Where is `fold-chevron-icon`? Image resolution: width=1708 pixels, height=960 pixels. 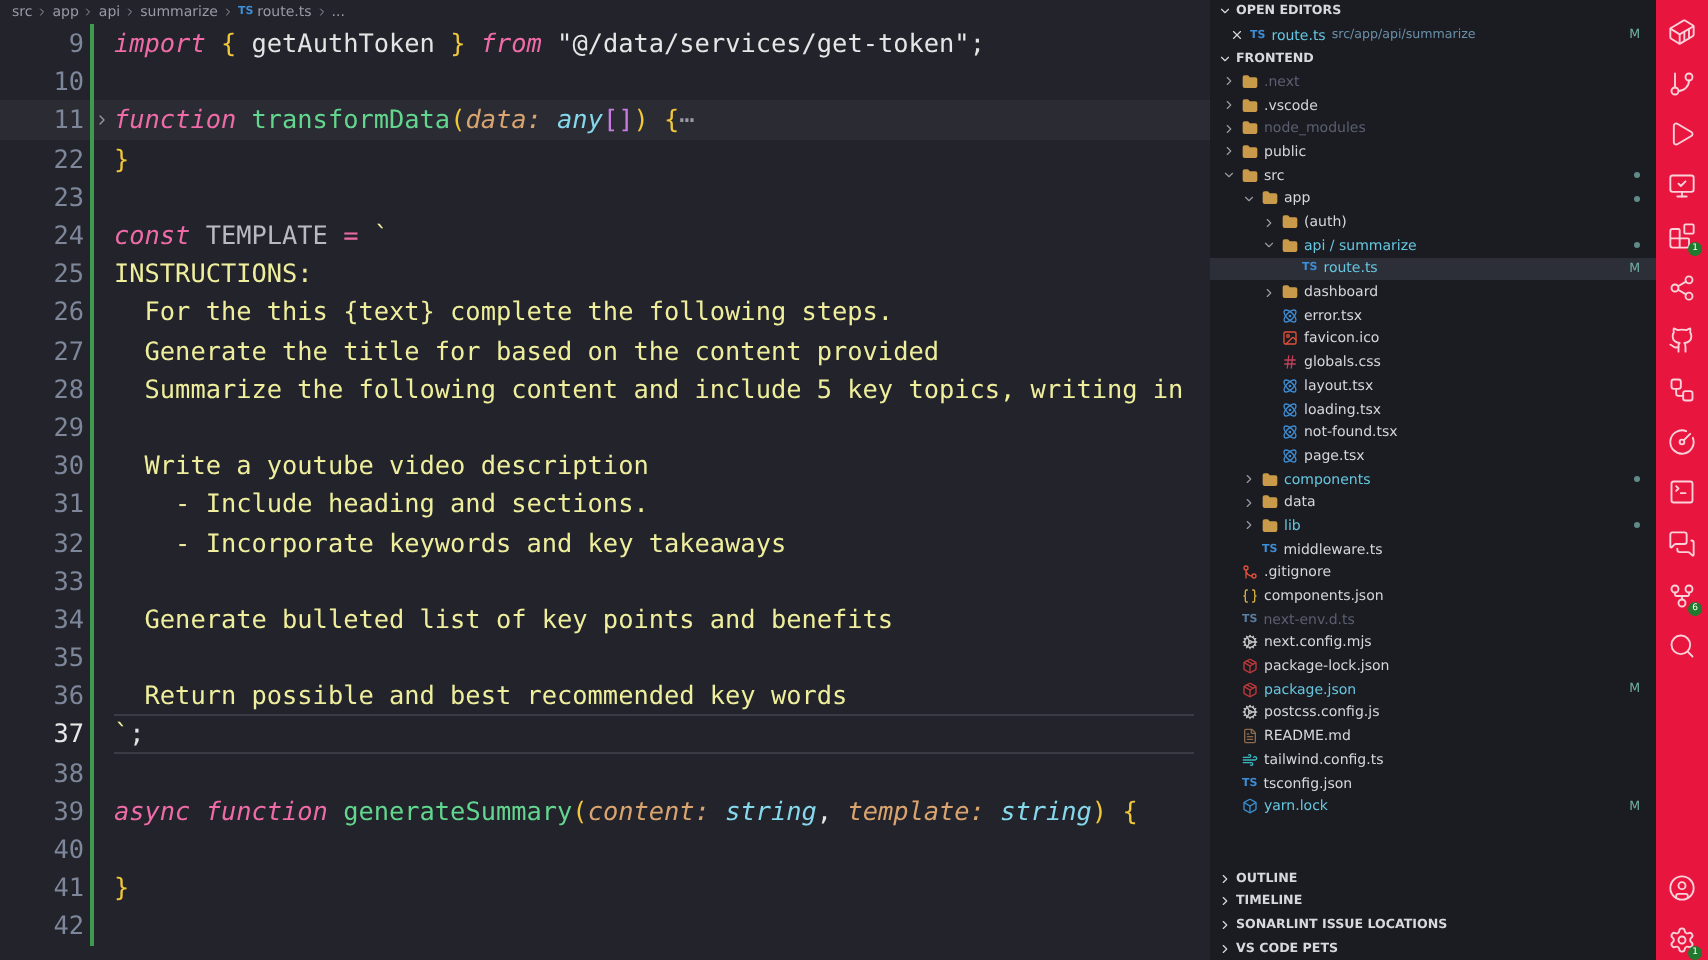
fold-chevron-icon is located at coordinates (102, 119).